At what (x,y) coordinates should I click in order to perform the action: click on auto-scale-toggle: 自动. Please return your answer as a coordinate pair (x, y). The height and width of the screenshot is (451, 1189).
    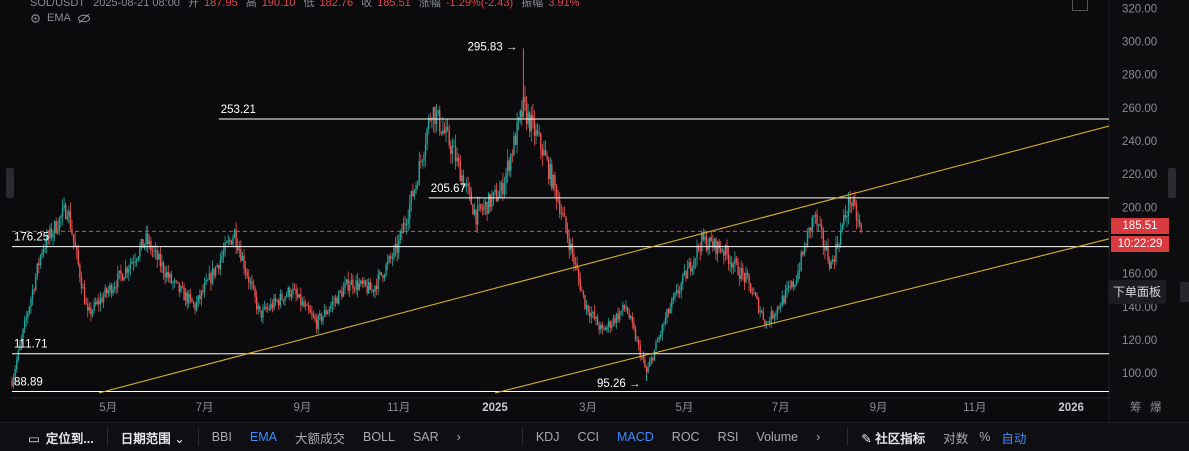
    Looking at the image, I should click on (1013, 437).